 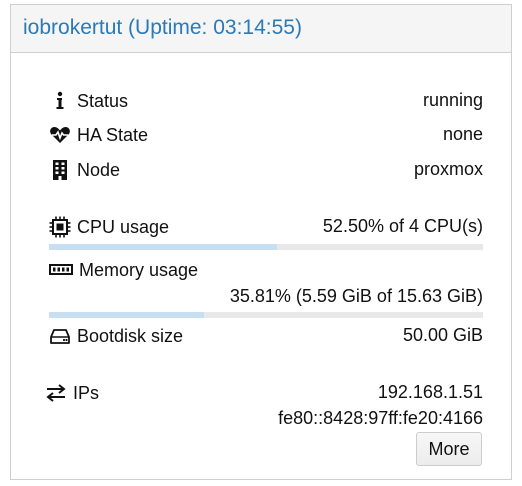 I want to click on status-row: Status running, so click(x=266, y=103).